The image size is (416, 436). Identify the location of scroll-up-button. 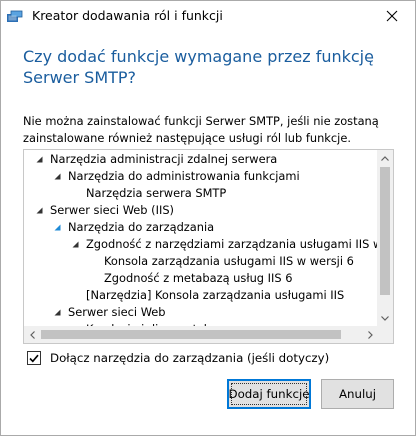
(385, 158).